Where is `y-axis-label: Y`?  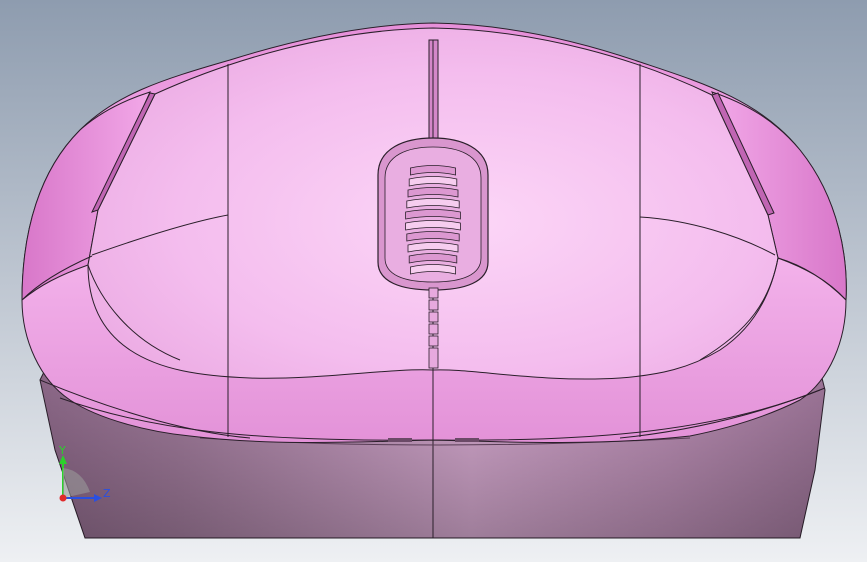 y-axis-label: Y is located at coordinates (62, 450).